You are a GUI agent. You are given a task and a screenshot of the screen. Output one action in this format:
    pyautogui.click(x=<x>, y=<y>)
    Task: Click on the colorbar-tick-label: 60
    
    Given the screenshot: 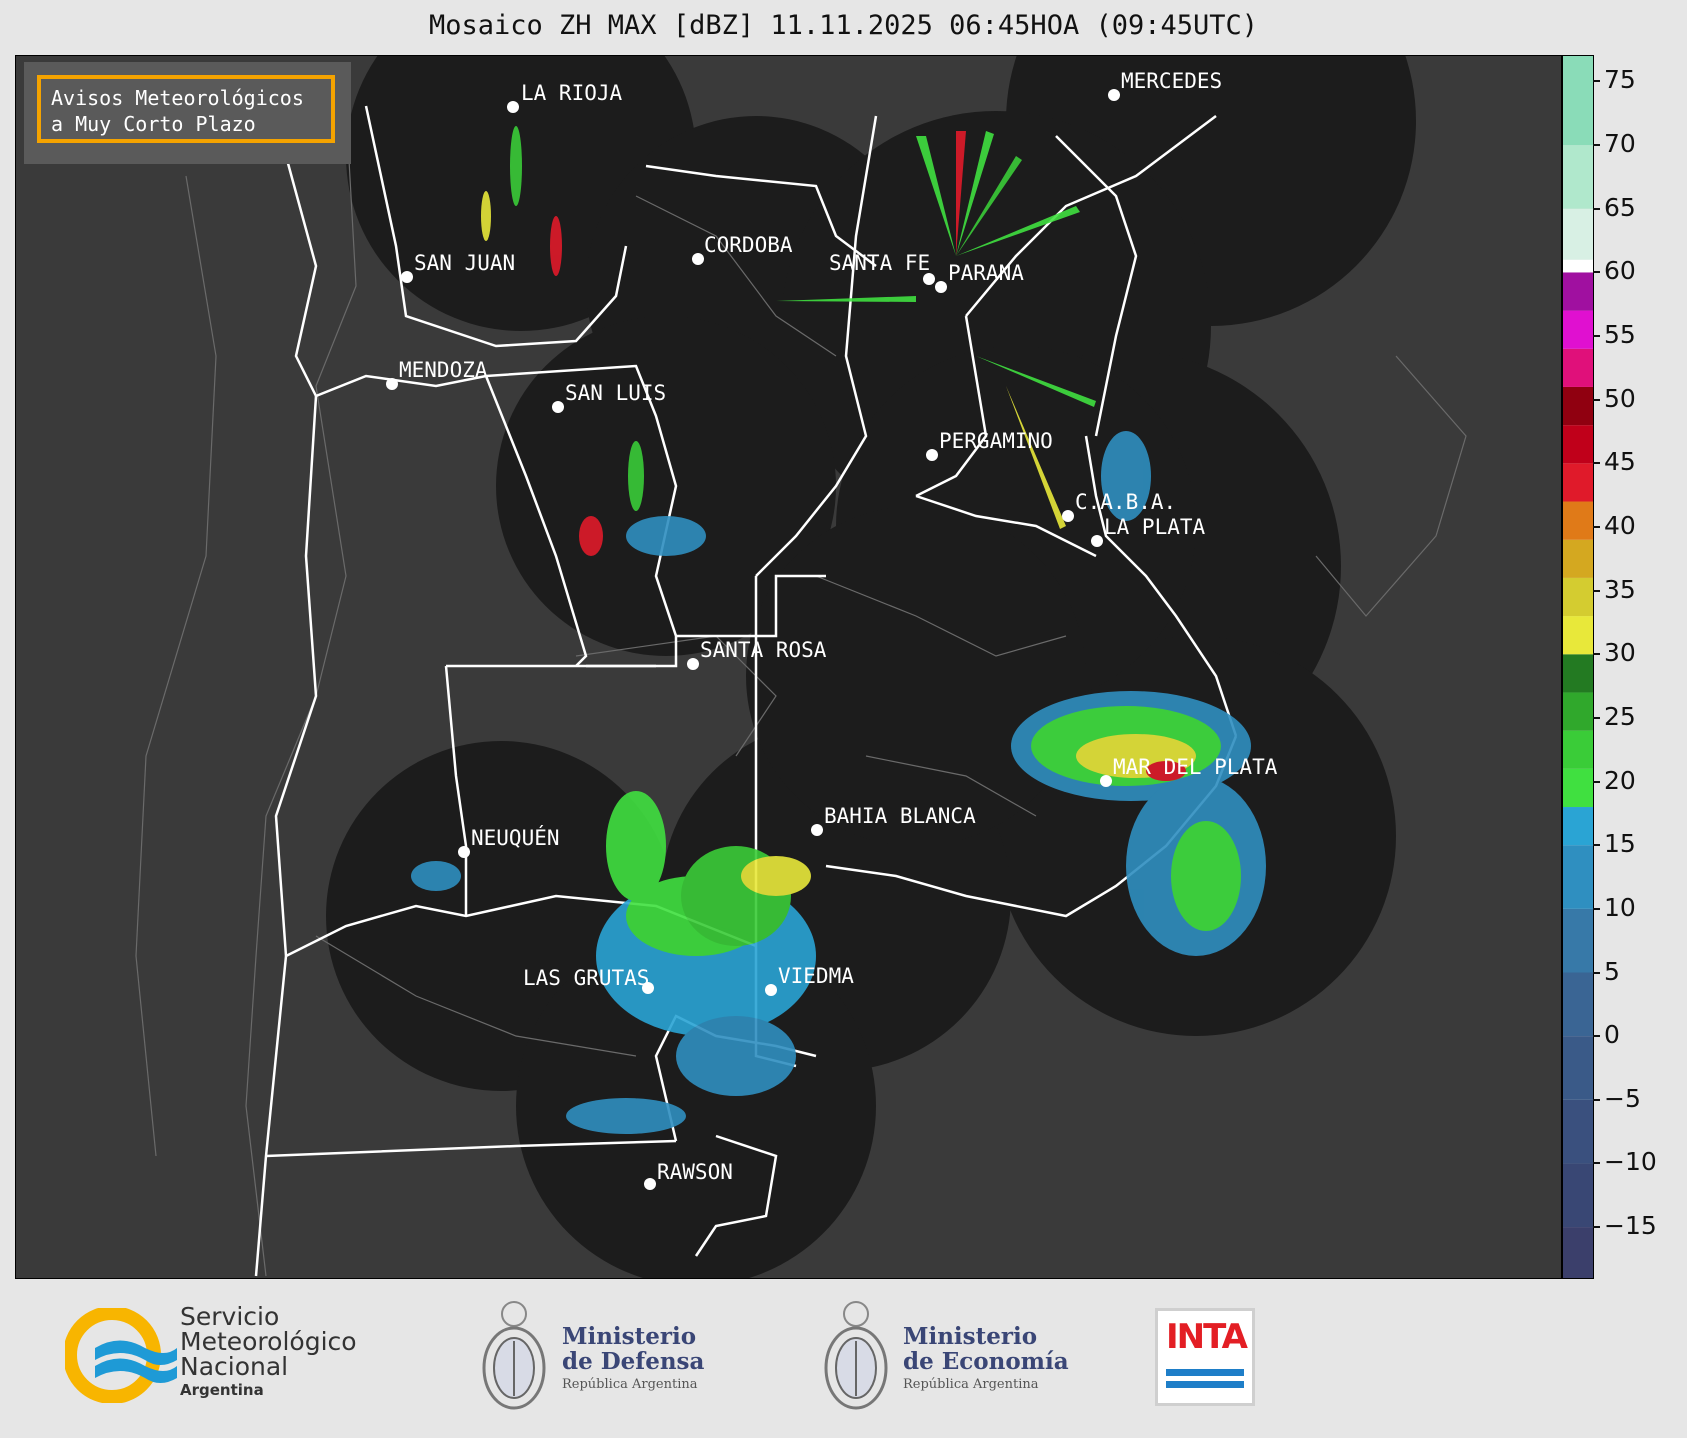 What is the action you would take?
    pyautogui.click(x=1614, y=270)
    